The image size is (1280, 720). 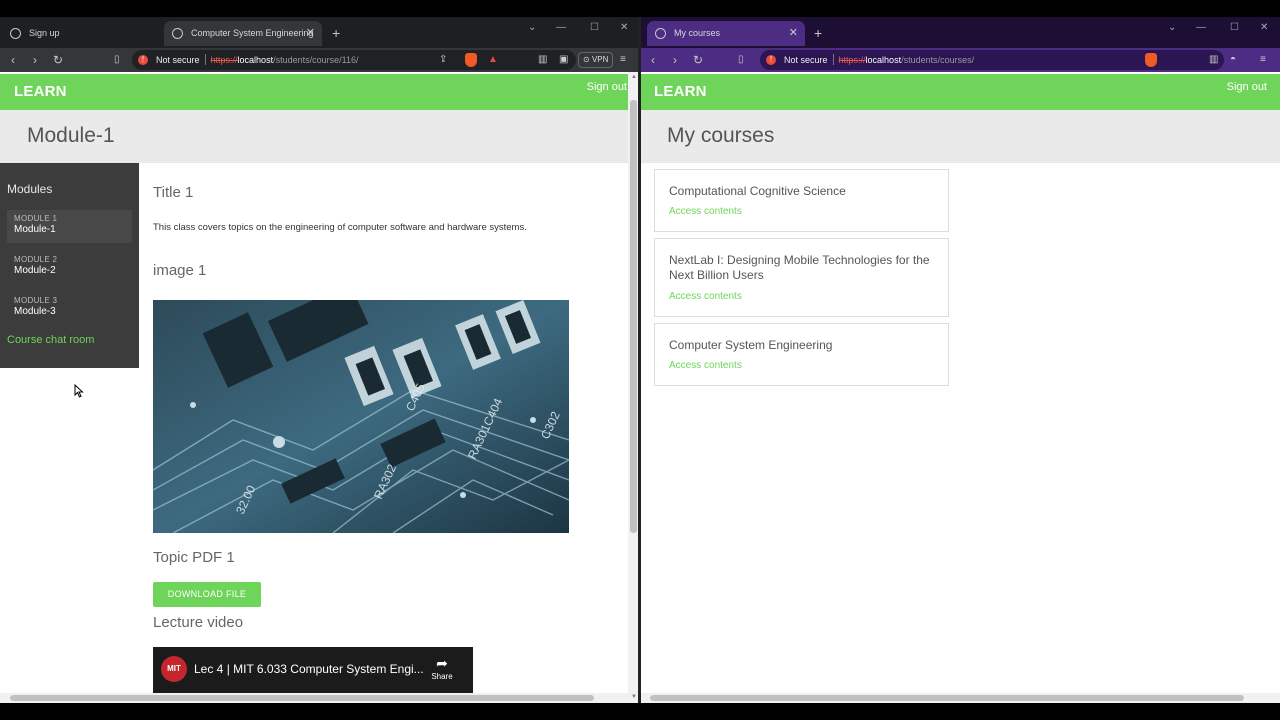 I want to click on channel-logo: MIT, so click(x=174, y=669).